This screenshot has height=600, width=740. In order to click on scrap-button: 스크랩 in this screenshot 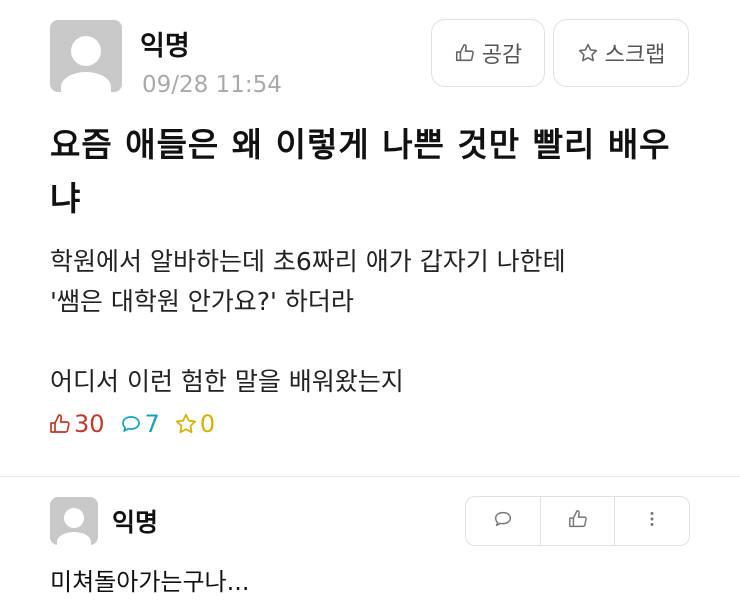, I will do `click(621, 53)`.